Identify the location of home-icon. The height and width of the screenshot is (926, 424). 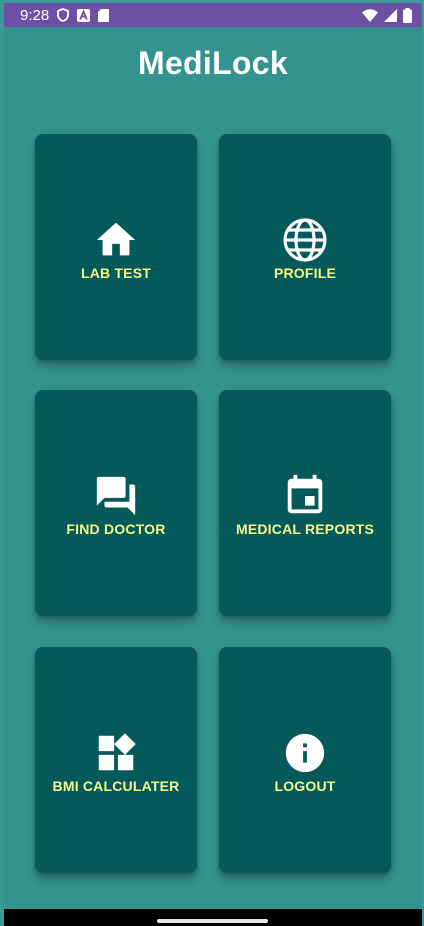
(116, 240).